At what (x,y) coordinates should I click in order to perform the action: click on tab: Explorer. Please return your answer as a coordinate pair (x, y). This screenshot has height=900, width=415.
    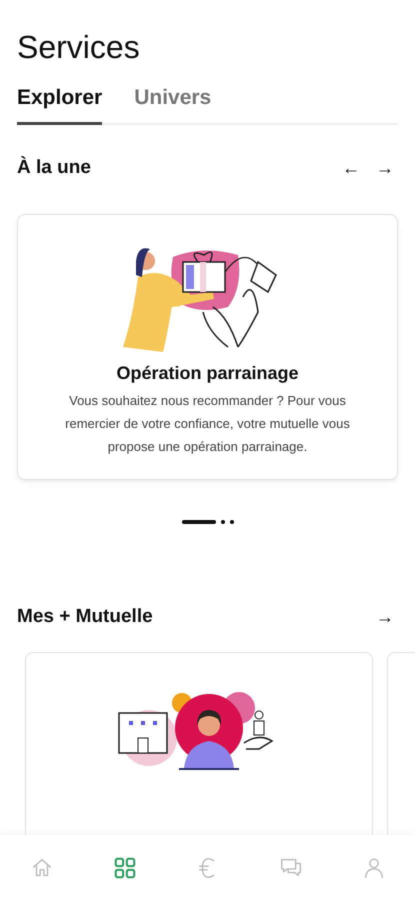
    Looking at the image, I should click on (59, 103).